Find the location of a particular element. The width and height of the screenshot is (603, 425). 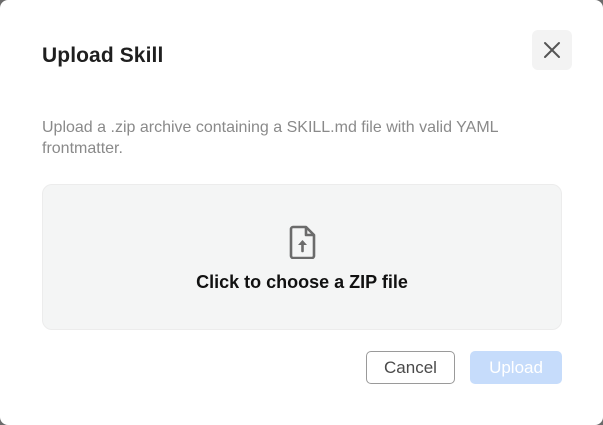

close-button is located at coordinates (552, 50).